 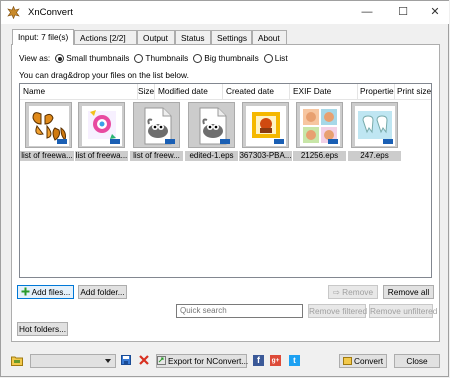 What do you see at coordinates (43, 37) in the screenshot?
I see `tab-input: Input: 7 file(s)` at bounding box center [43, 37].